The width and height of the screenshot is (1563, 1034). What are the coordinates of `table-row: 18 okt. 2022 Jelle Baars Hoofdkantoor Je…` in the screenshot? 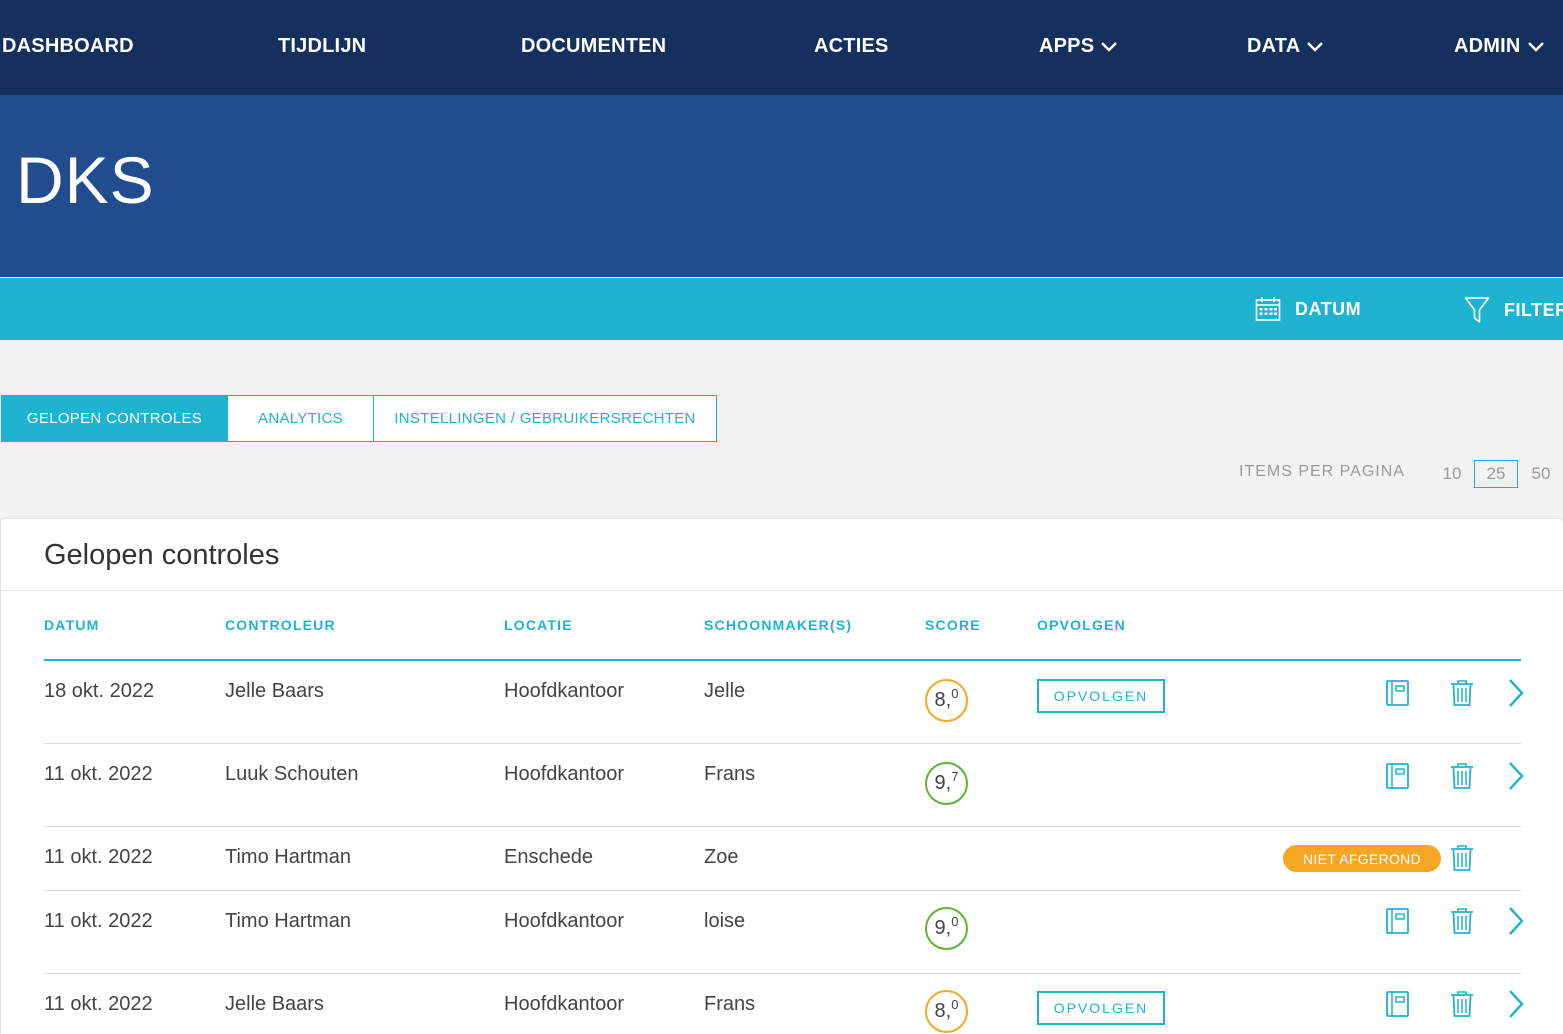 It's located at (784, 702).